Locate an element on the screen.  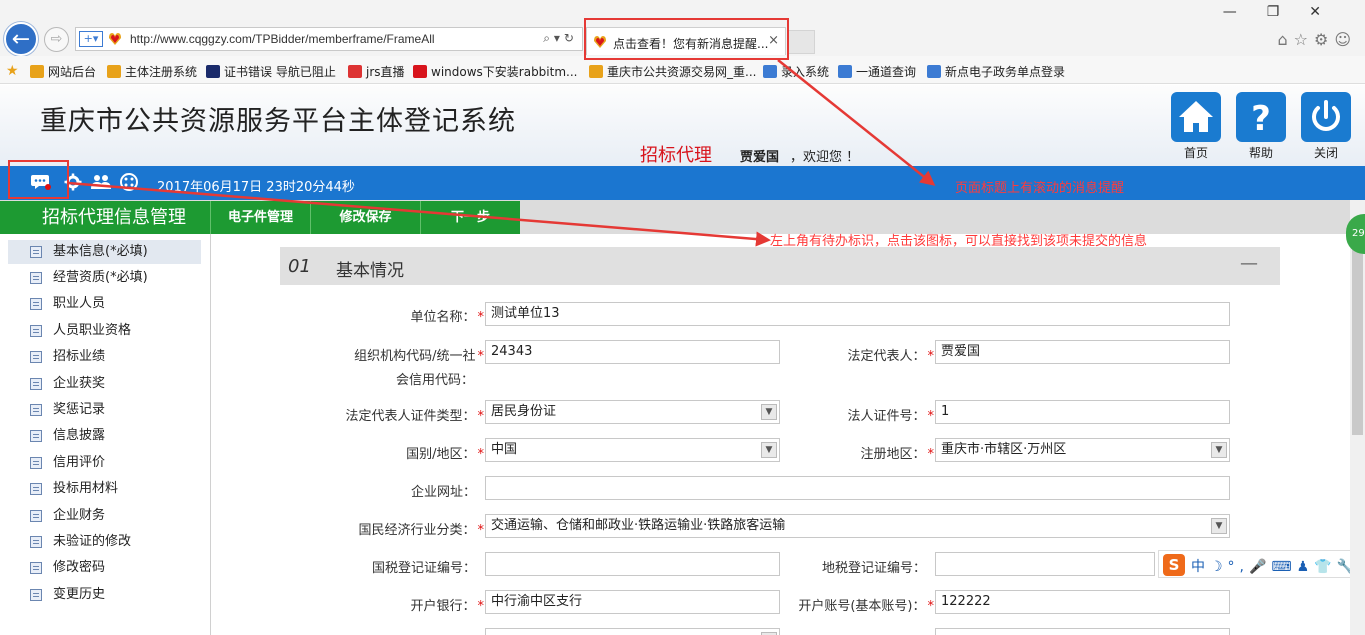
browser-tools-icons: ⌂☆⚙☺ is located at coordinates (1317, 39).